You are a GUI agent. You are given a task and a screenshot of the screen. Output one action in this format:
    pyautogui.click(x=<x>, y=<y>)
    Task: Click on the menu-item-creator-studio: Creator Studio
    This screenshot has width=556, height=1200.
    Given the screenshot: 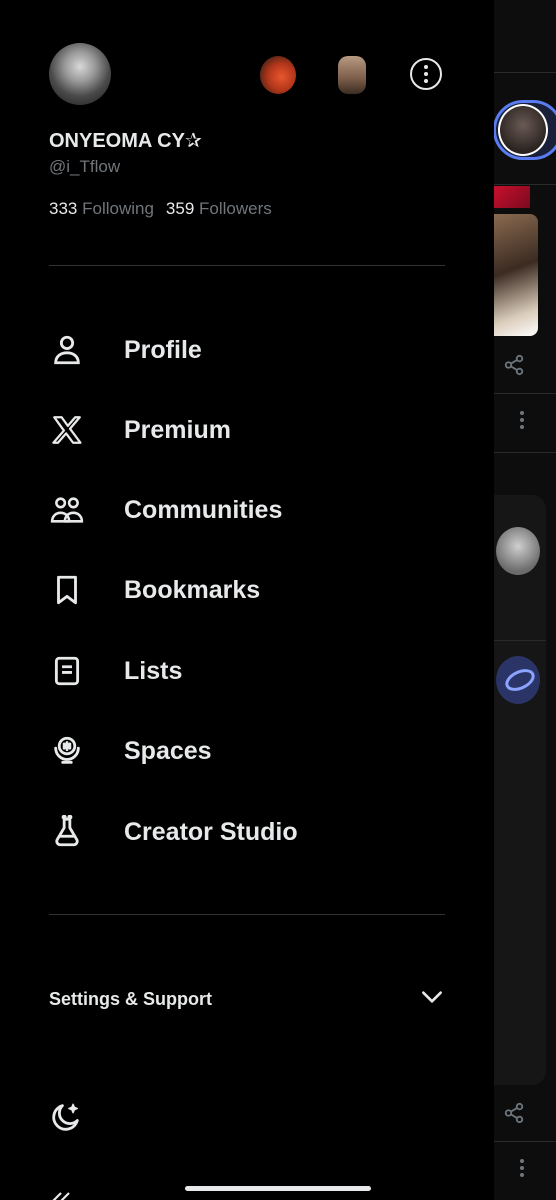 What is the action you would take?
    pyautogui.click(x=249, y=832)
    